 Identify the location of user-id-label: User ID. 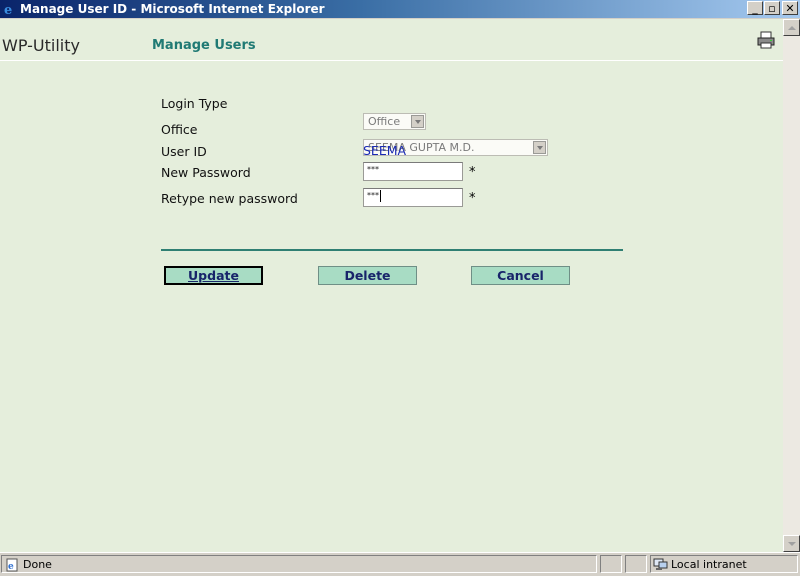
(184, 151).